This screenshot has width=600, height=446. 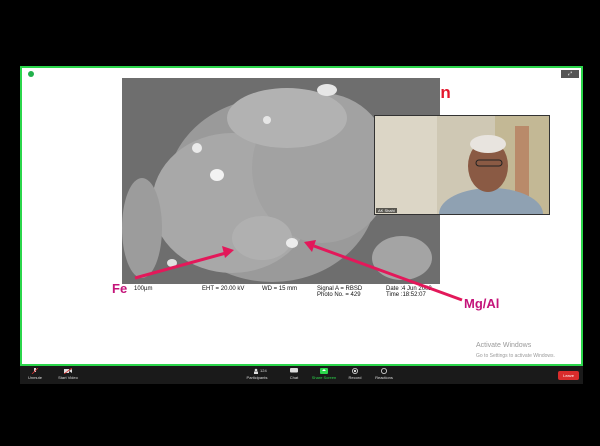 I want to click on unmute-label: Unmute, so click(x=34, y=377).